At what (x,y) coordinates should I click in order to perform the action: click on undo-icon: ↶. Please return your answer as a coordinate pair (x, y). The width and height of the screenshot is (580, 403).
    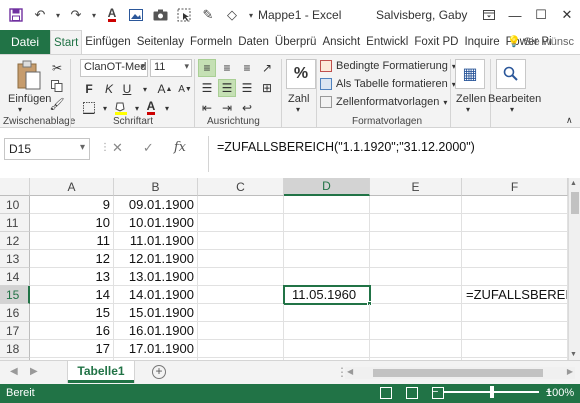
    Looking at the image, I should click on (40, 15).